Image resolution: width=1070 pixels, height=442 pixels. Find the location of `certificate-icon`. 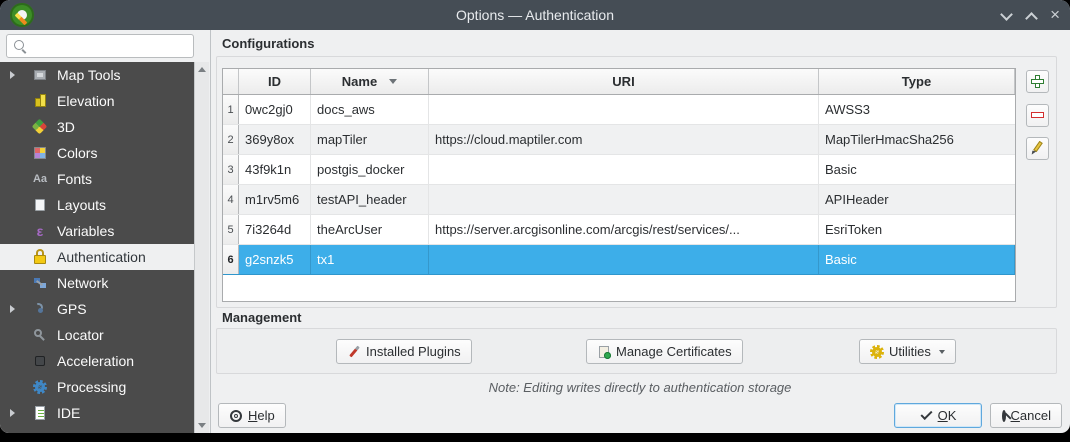

certificate-icon is located at coordinates (604, 352).